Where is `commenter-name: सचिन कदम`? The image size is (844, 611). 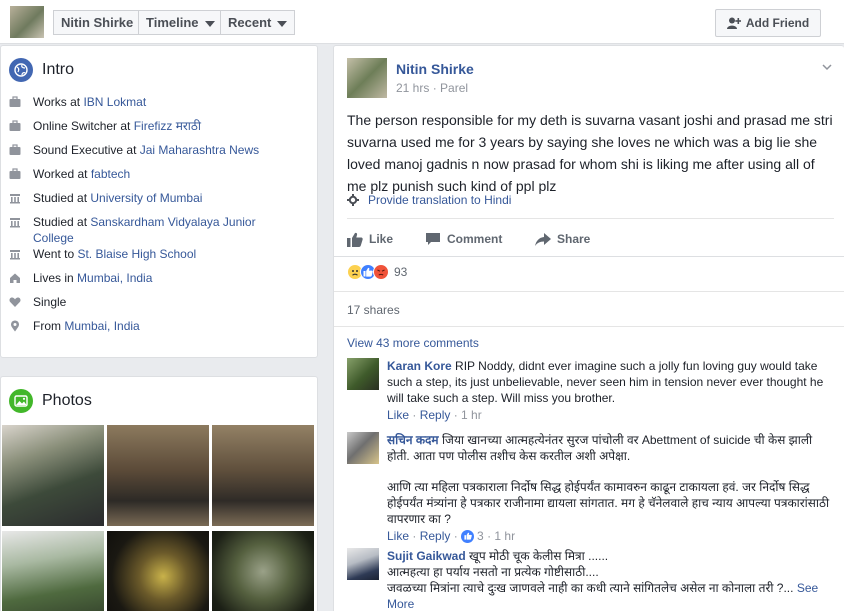
commenter-name: सचिन कदम is located at coordinates (413, 440).